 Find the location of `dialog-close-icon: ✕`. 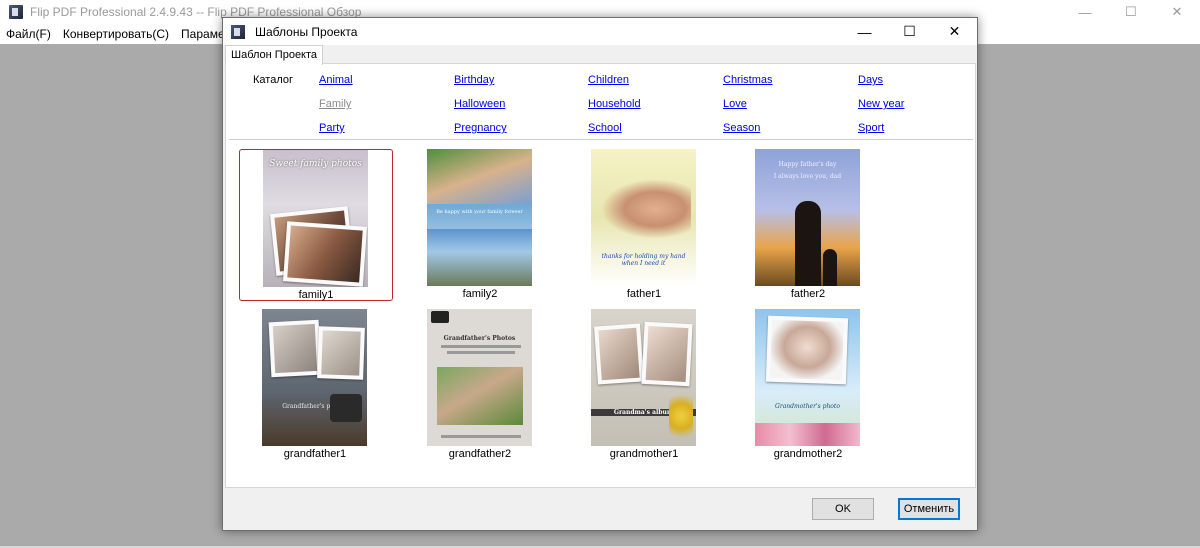

dialog-close-icon: ✕ is located at coordinates (954, 31).